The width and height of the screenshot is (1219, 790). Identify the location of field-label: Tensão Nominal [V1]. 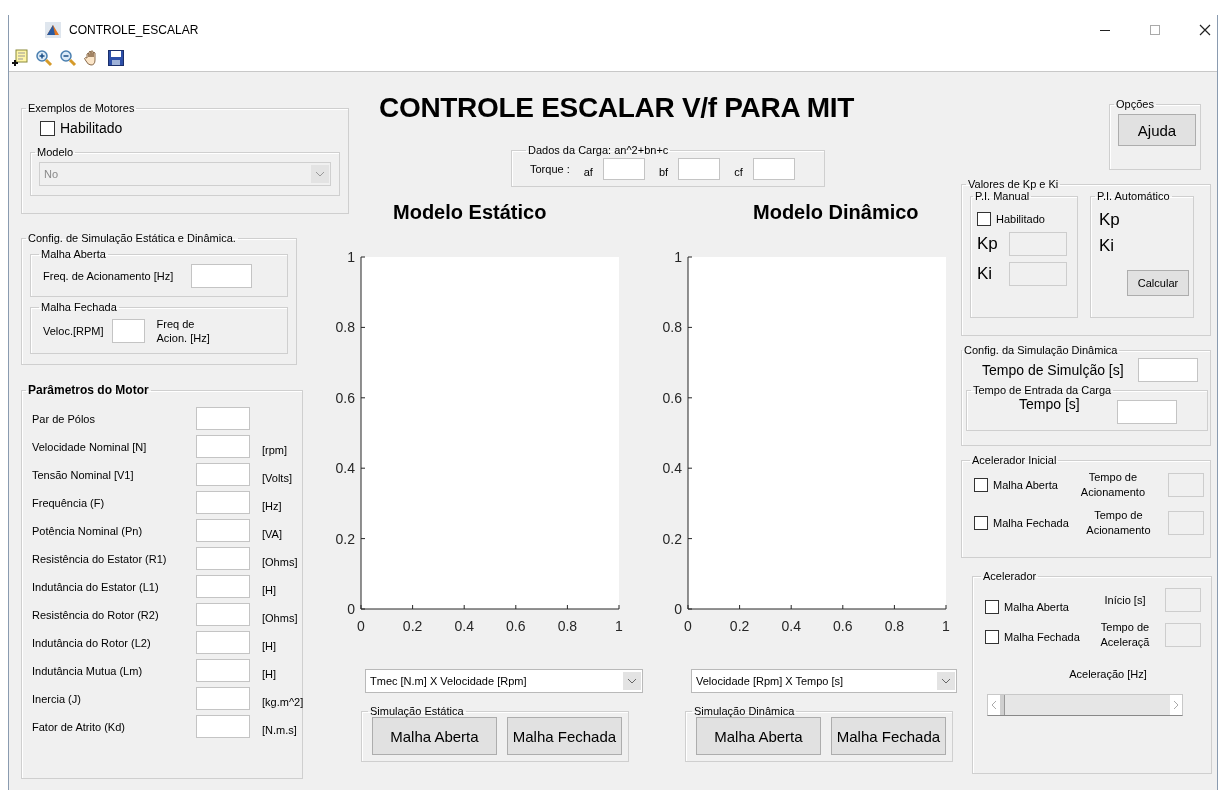
(83, 474).